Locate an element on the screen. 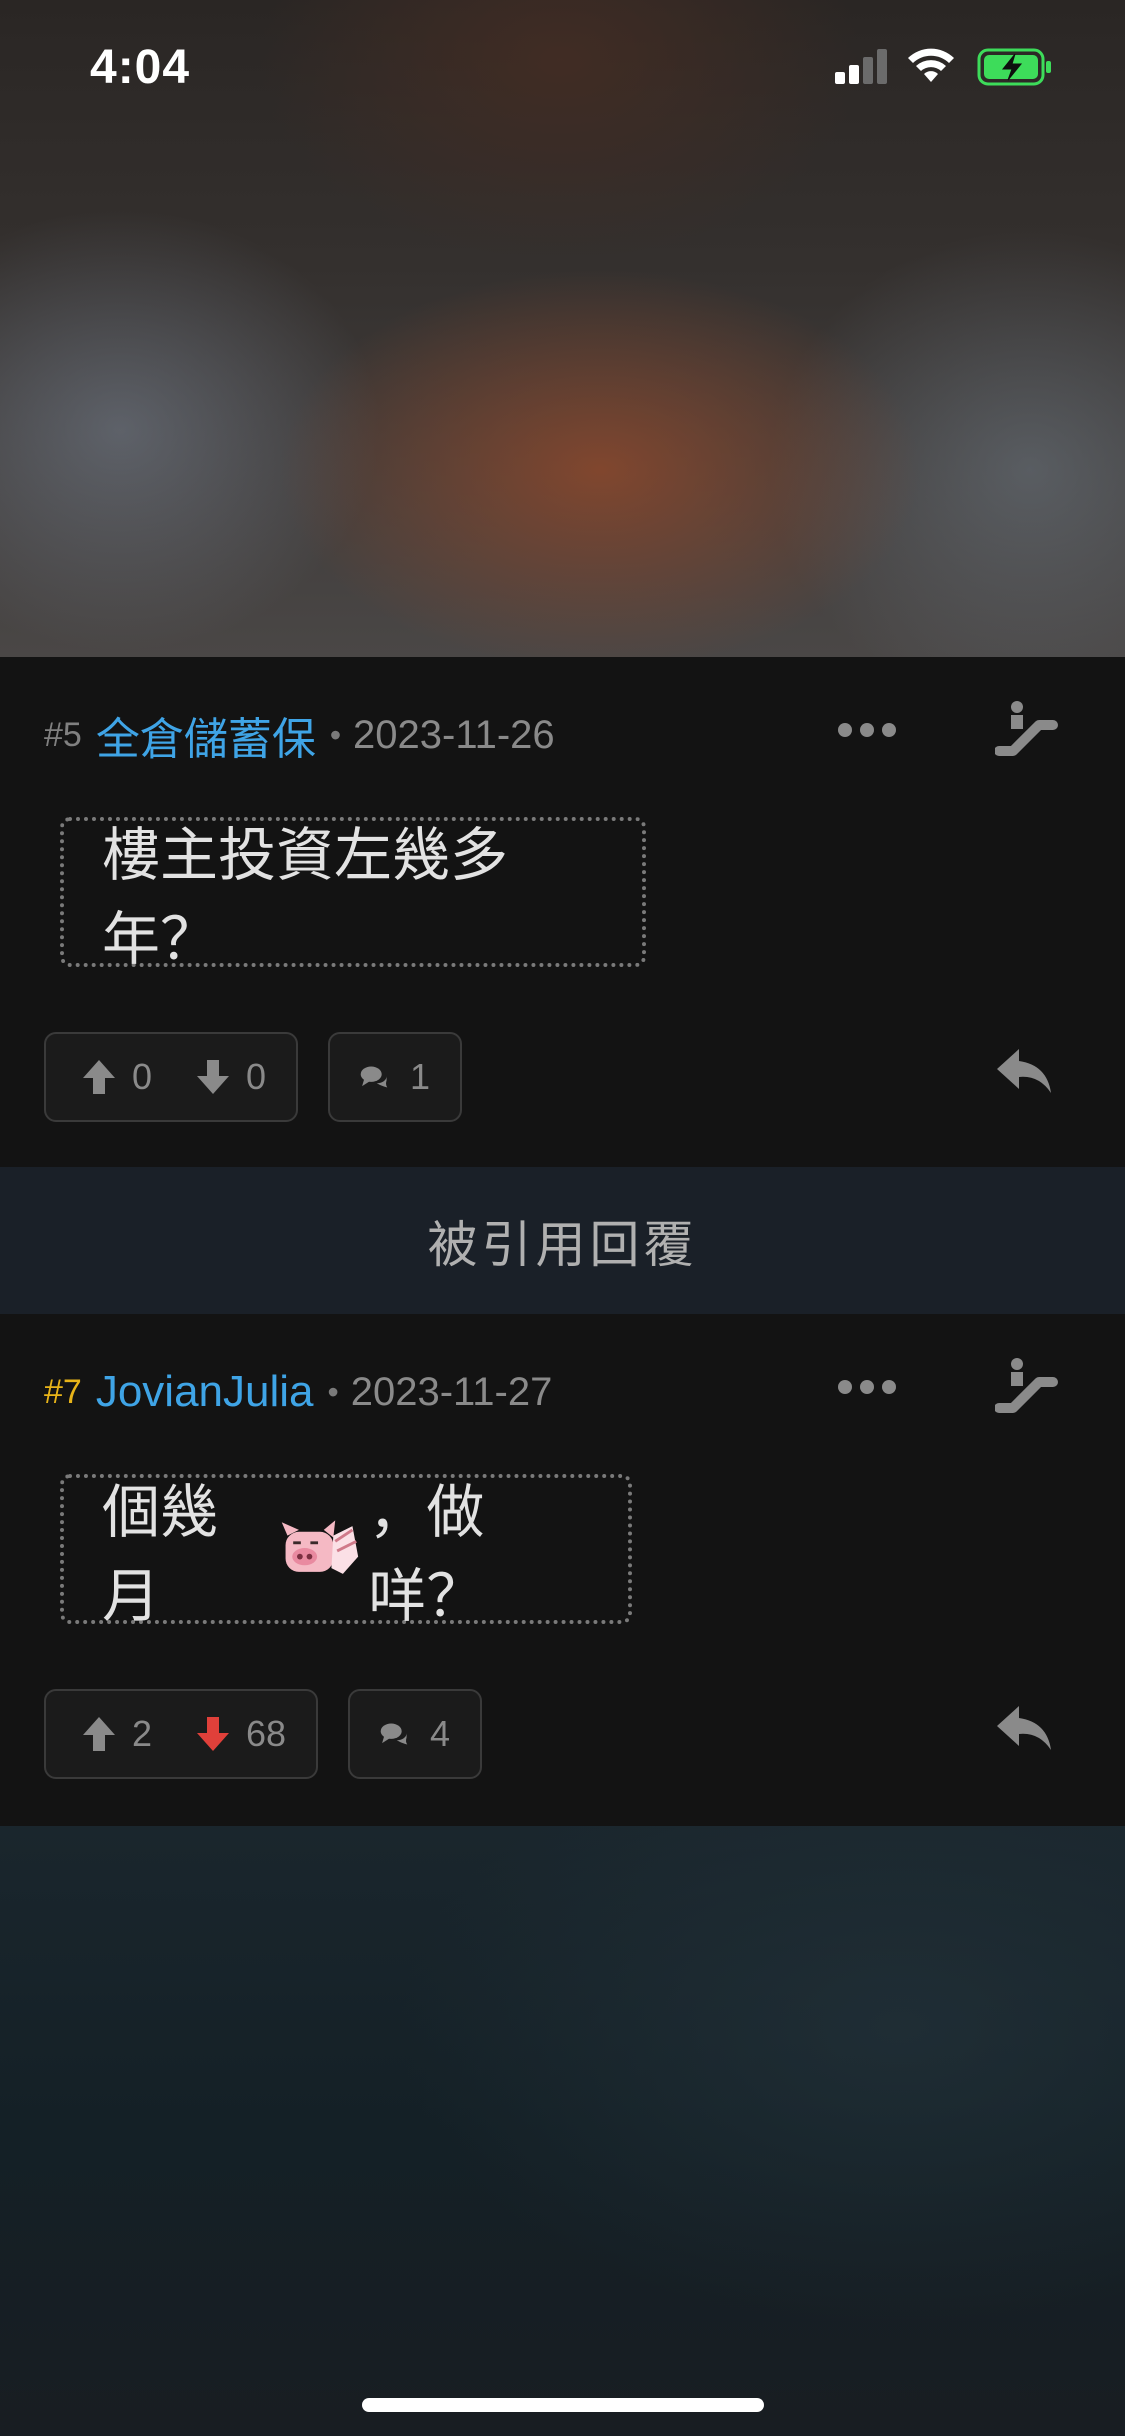  post-number: #5 is located at coordinates (63, 734).